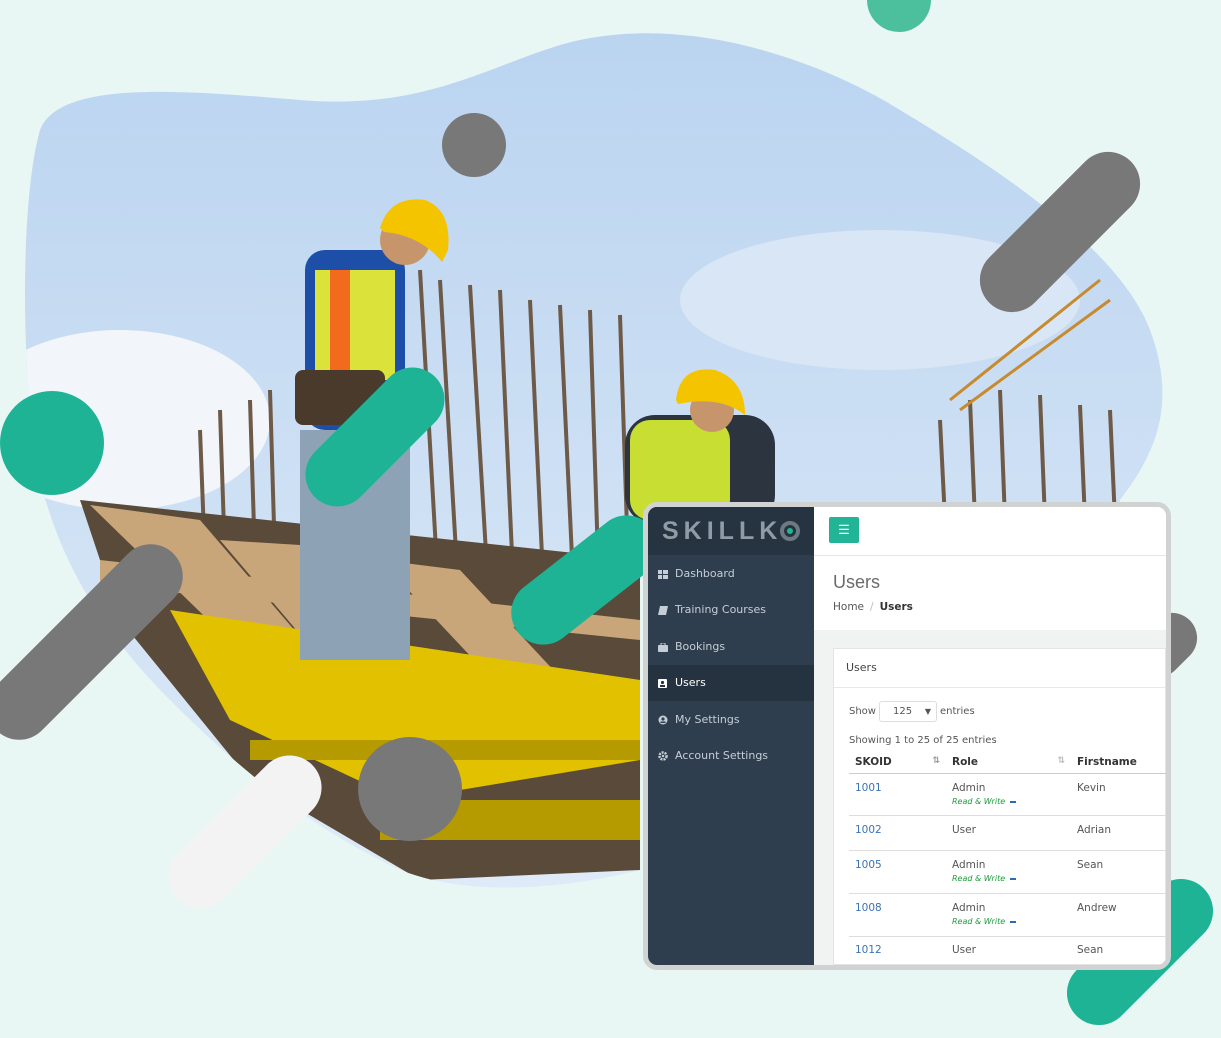 This screenshot has width=1221, height=1038. I want to click on breadcrumb: Home / Users, so click(999, 607).